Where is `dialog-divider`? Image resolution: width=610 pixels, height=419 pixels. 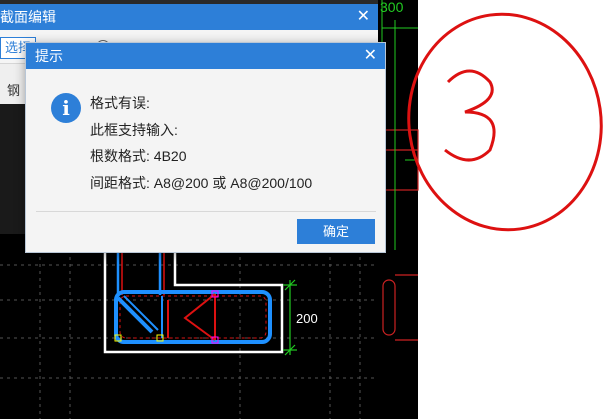
dialog-divider is located at coordinates (206, 211).